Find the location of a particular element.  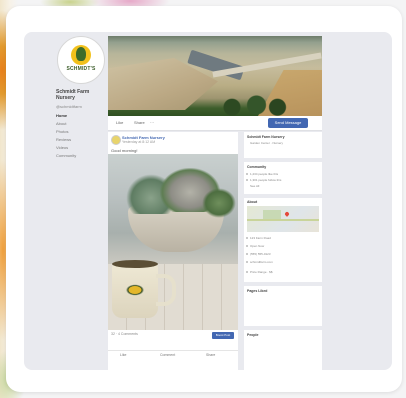

nav-item-photos: Photos is located at coordinates (82, 132).